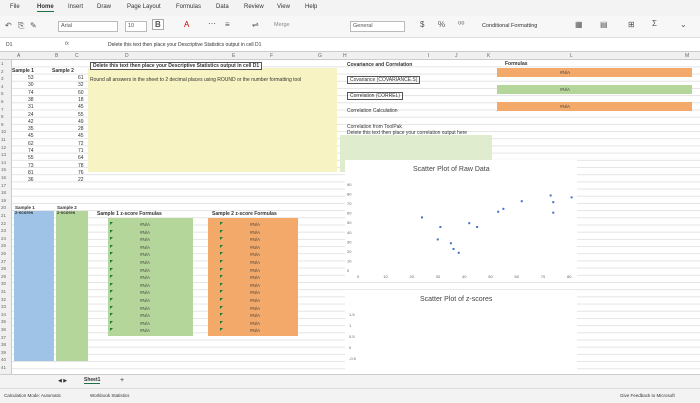 The image size is (700, 403). I want to click on z-formula-header-sample1: Sample 1 z-score Formulas, so click(129, 214).